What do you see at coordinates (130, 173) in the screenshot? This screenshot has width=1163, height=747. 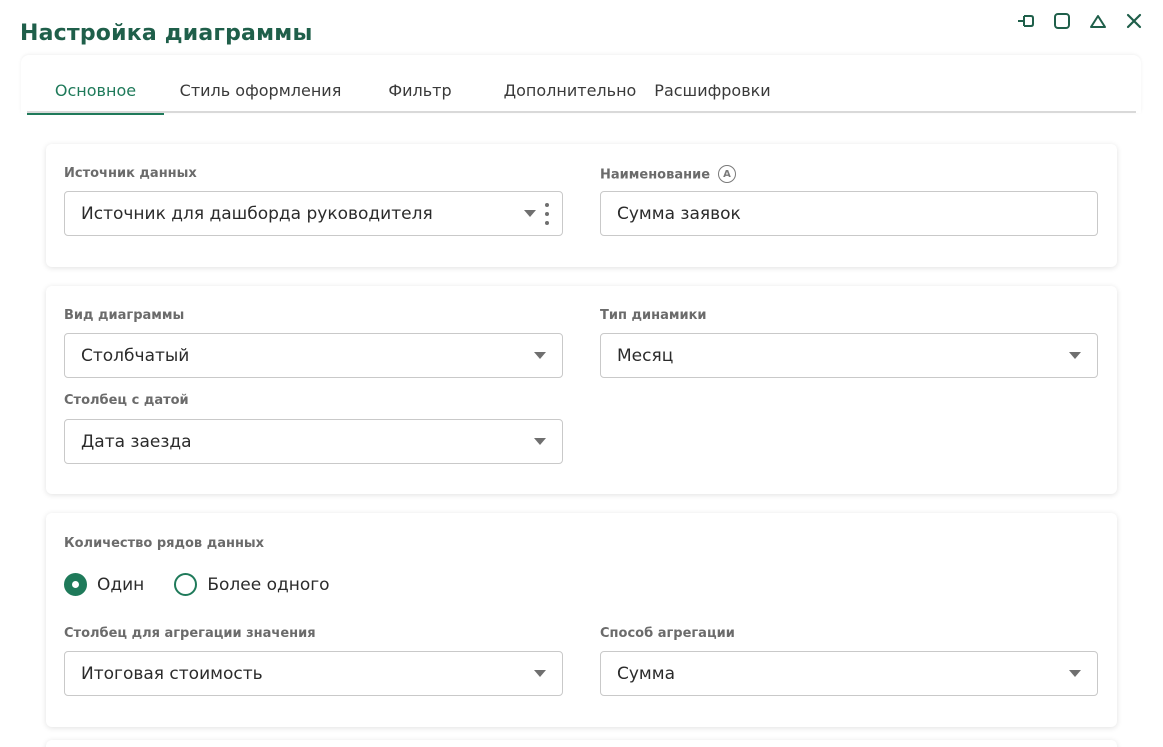 I see `data-source-label: Источник данных` at bounding box center [130, 173].